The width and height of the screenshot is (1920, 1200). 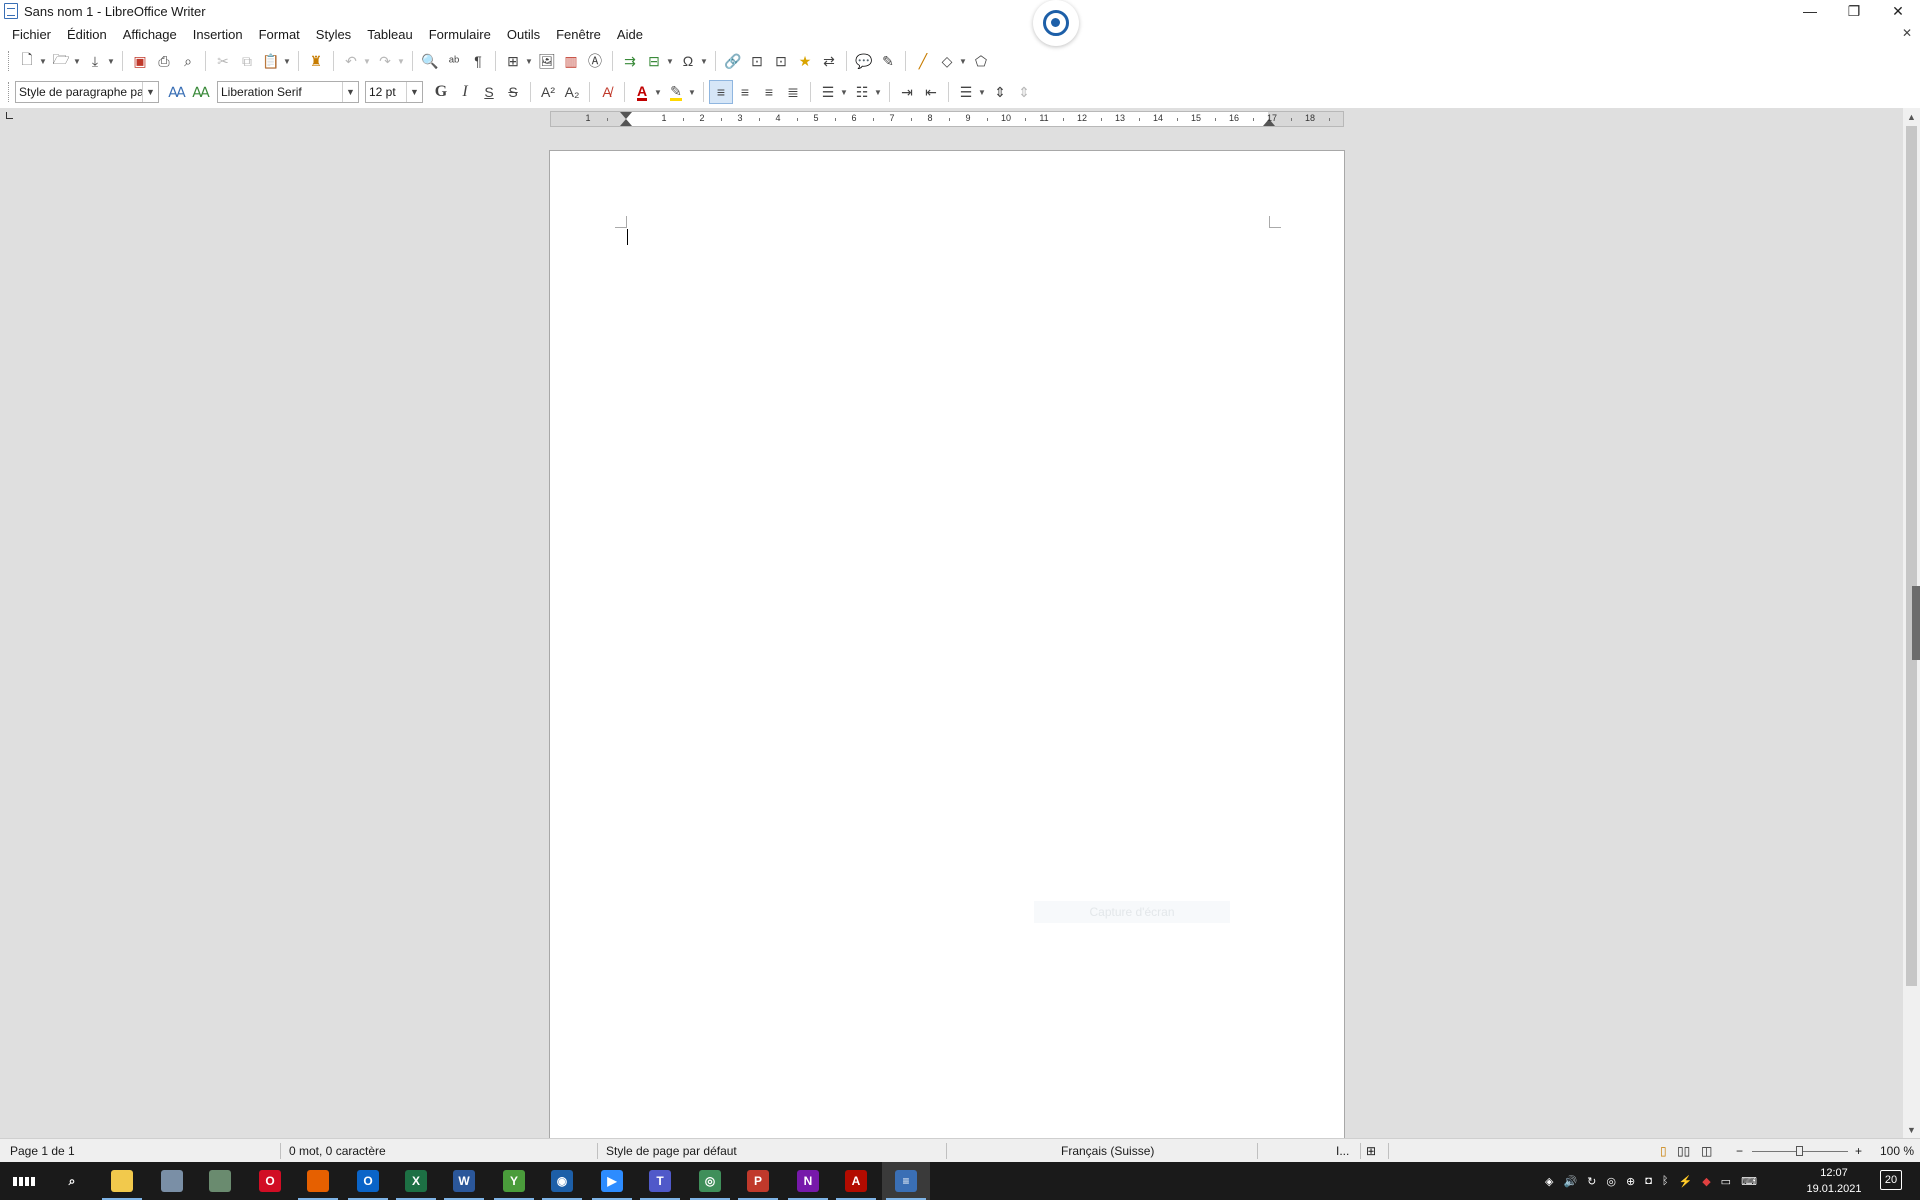 What do you see at coordinates (805, 61) in the screenshot?
I see `bookmark-icon: ★` at bounding box center [805, 61].